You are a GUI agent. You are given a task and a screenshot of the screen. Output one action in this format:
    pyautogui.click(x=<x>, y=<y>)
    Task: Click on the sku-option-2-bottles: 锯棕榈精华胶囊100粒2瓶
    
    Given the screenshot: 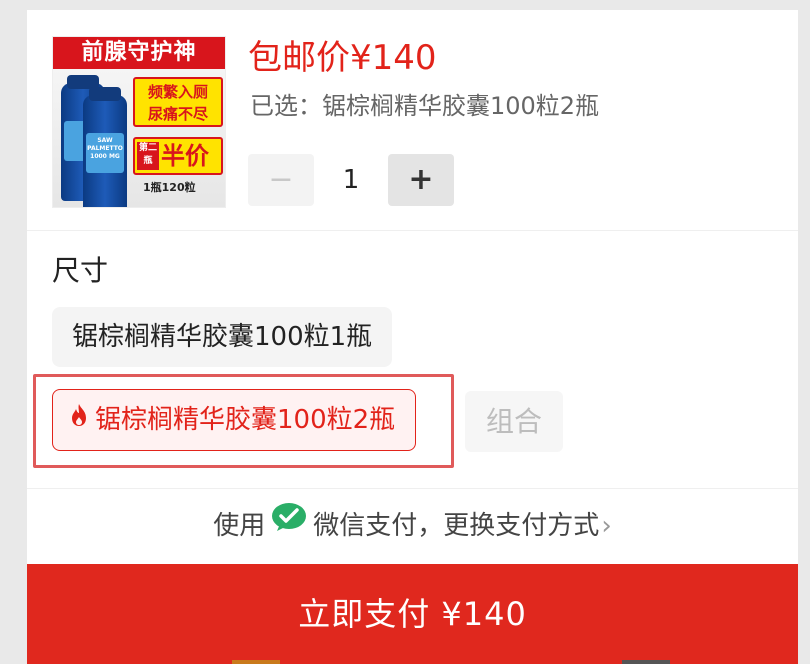 What is the action you would take?
    pyautogui.click(x=234, y=420)
    